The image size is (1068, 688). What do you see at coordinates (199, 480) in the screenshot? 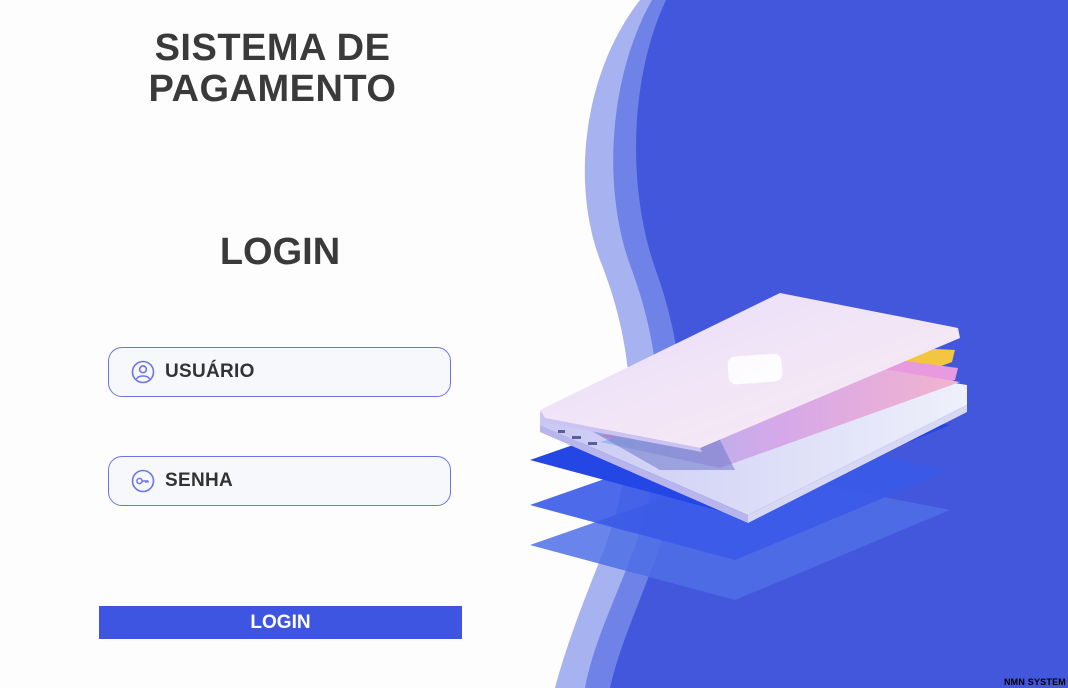
I see `password-label: SENHA` at bounding box center [199, 480].